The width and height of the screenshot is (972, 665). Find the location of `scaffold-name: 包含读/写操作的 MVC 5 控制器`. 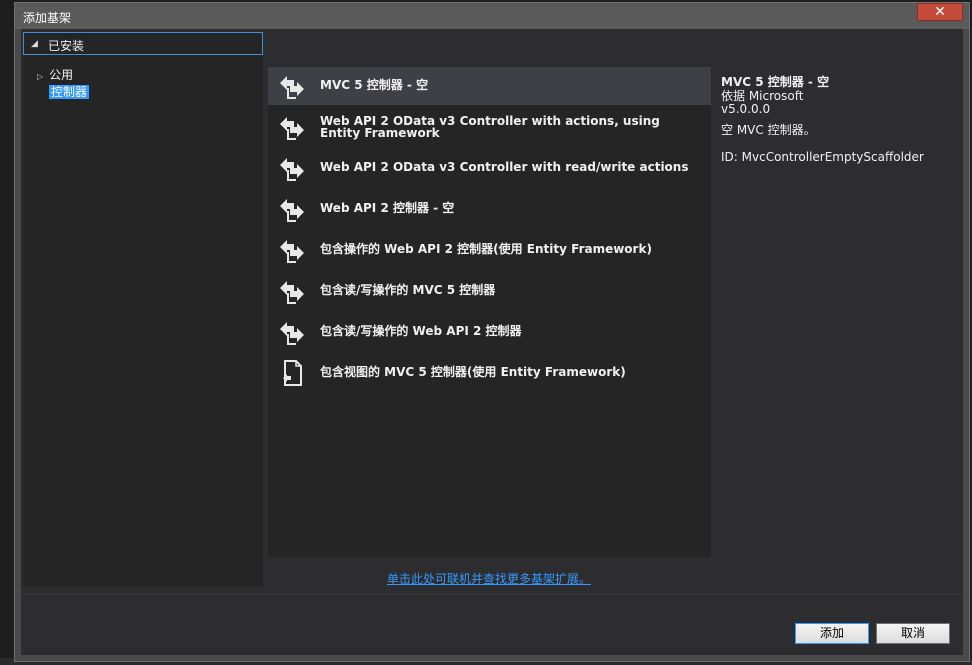

scaffold-name: 包含读/写操作的 MVC 5 控制器 is located at coordinates (408, 290).